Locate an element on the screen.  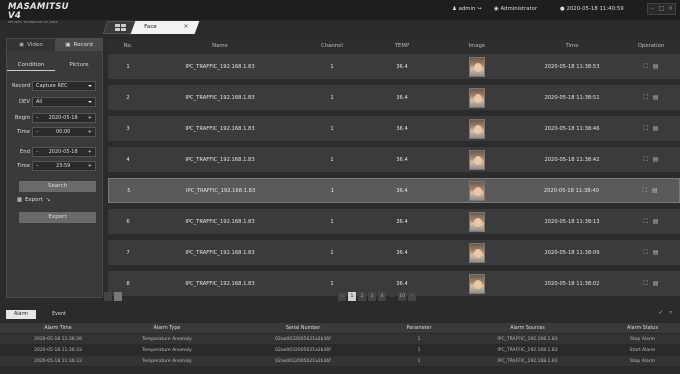
begin-date-stepper: – 2020-05-18 + is located at coordinates (64, 118).